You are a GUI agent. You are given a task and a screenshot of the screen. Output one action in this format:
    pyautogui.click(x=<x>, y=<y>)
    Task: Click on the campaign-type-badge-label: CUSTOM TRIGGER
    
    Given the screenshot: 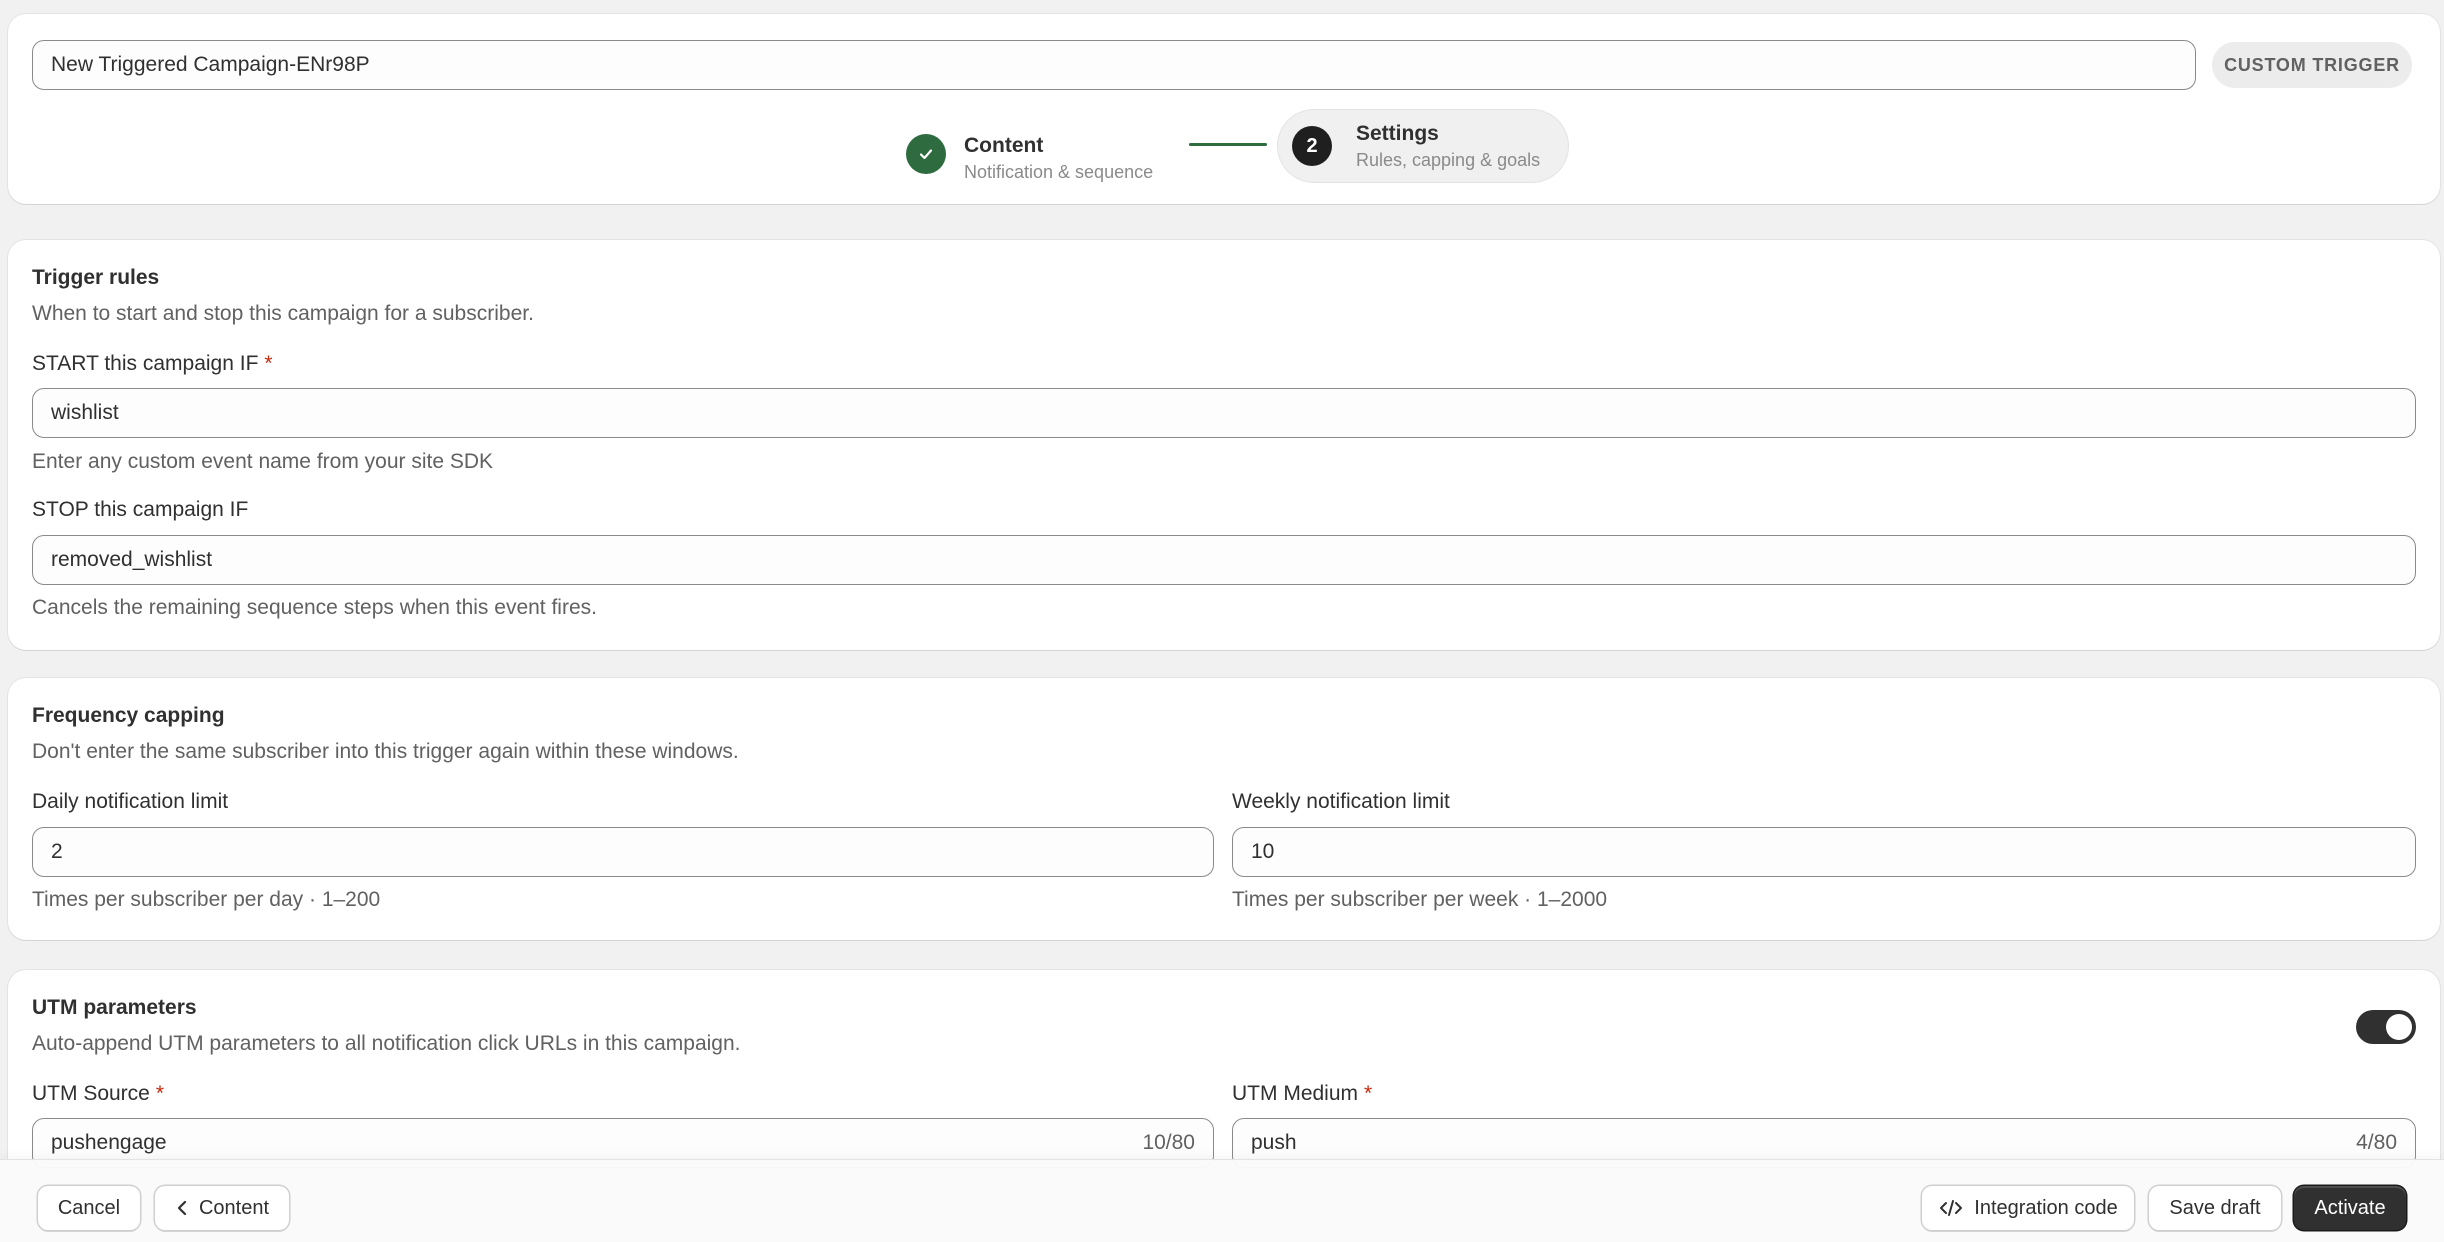 What is the action you would take?
    pyautogui.click(x=2312, y=64)
    